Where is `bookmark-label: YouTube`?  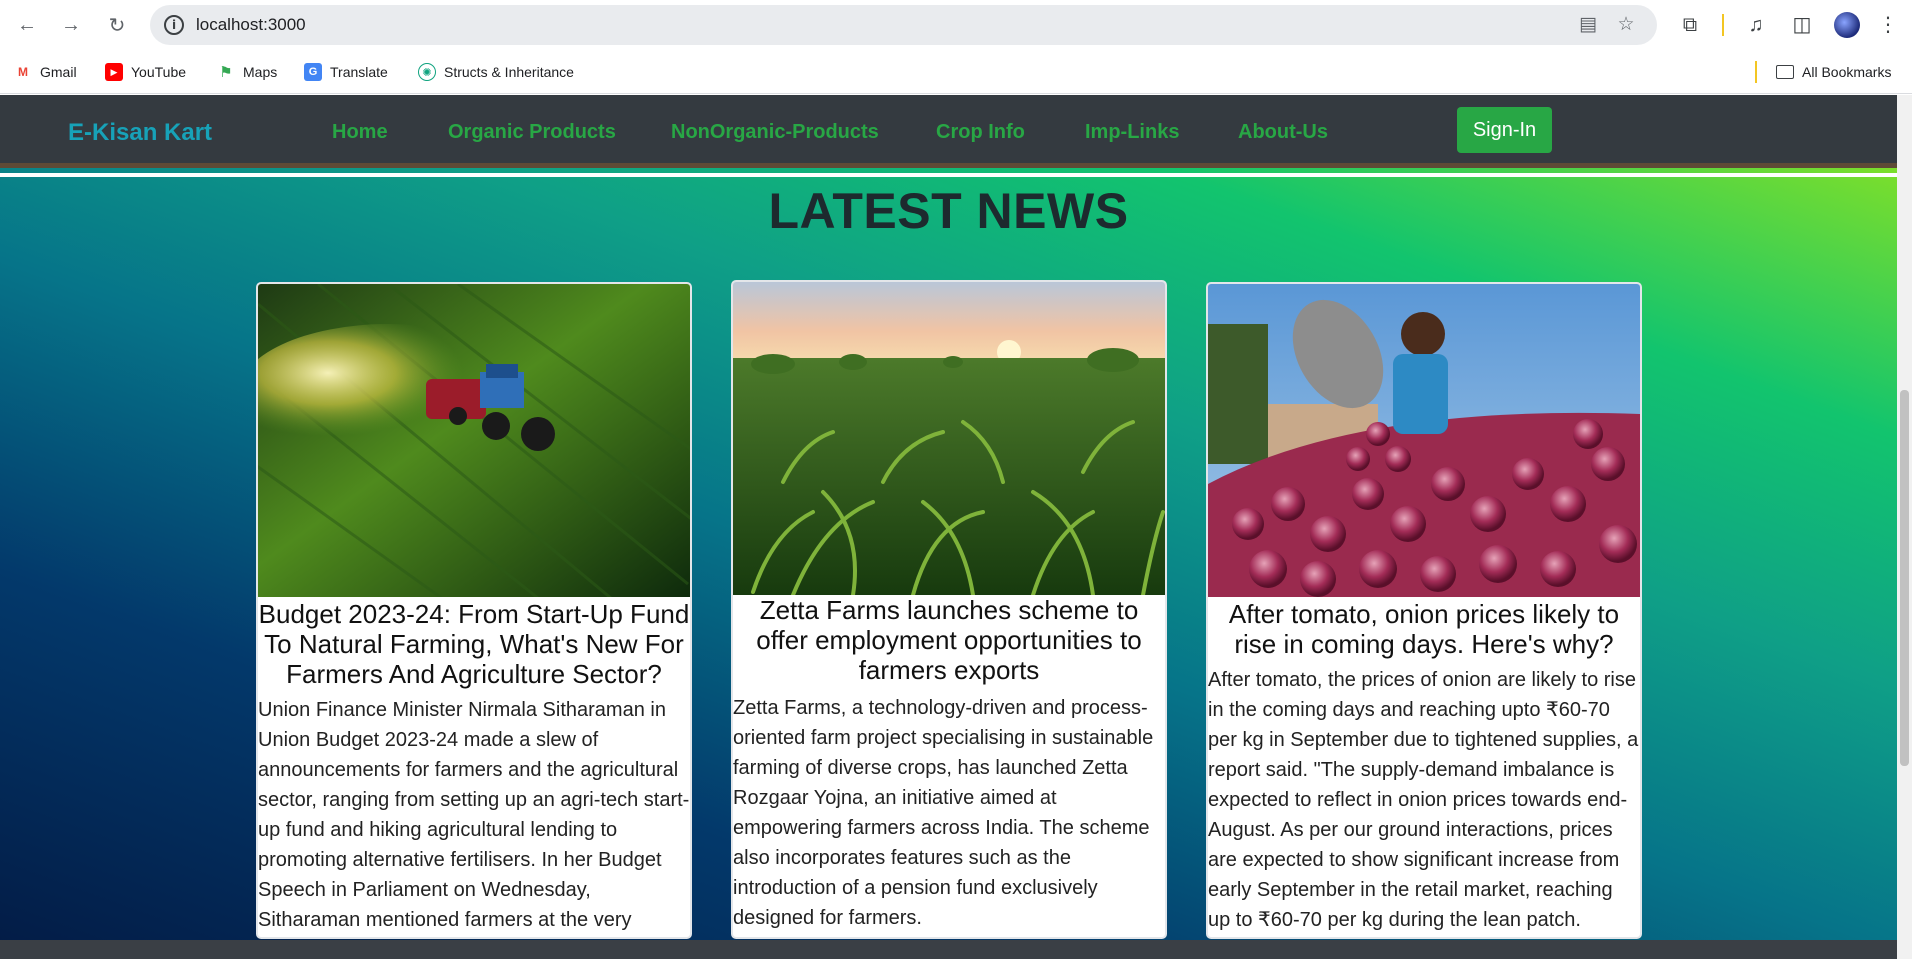
bookmark-label: YouTube is located at coordinates (159, 72).